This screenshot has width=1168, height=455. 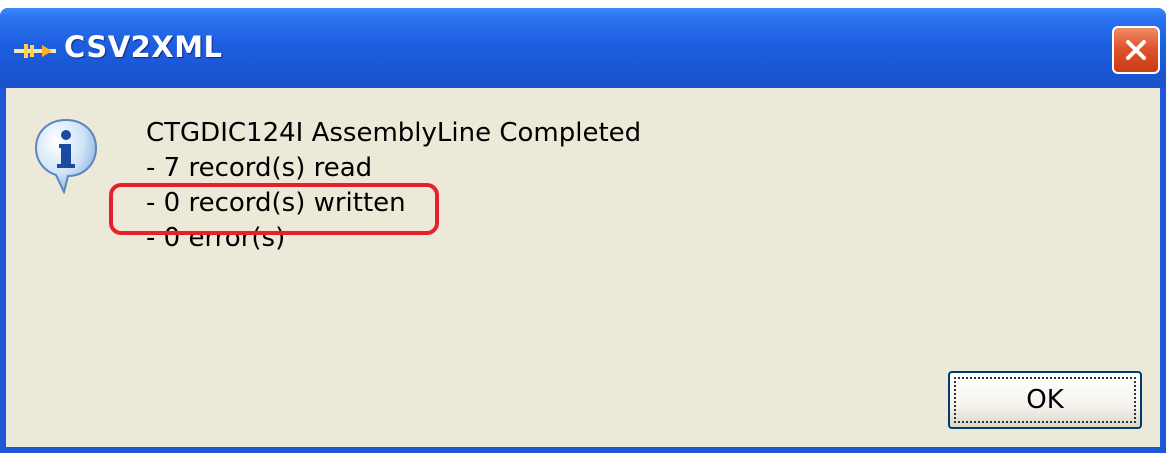 I want to click on message-line-status: CTGDIC124I AssemblyLine Completed, so click(x=394, y=133).